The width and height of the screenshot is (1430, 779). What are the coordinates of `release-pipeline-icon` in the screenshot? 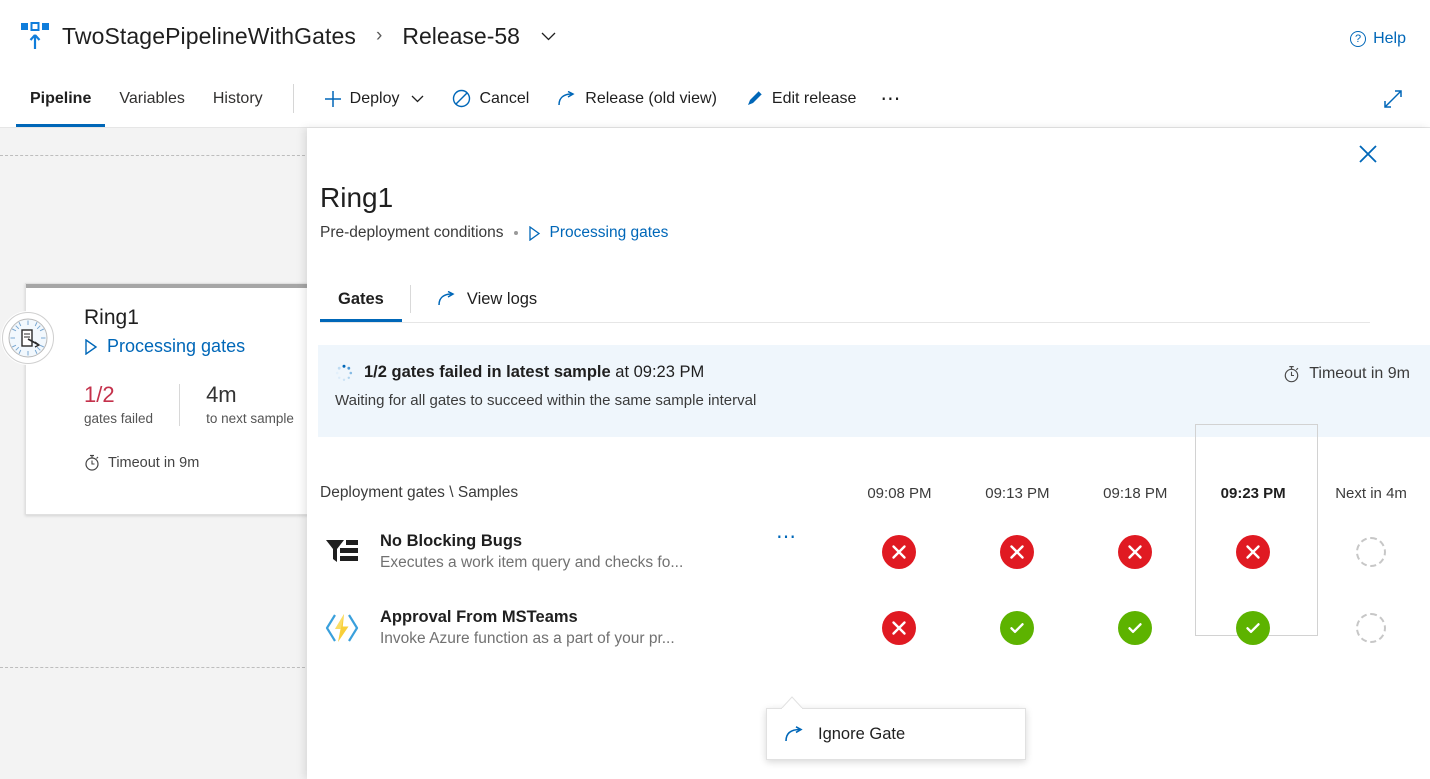 It's located at (35, 36).